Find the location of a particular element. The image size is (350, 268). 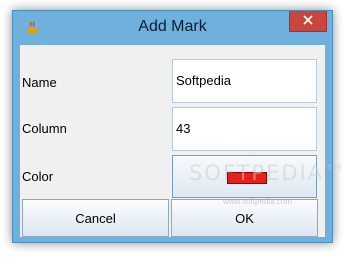

name-label: Name is located at coordinates (39, 82).